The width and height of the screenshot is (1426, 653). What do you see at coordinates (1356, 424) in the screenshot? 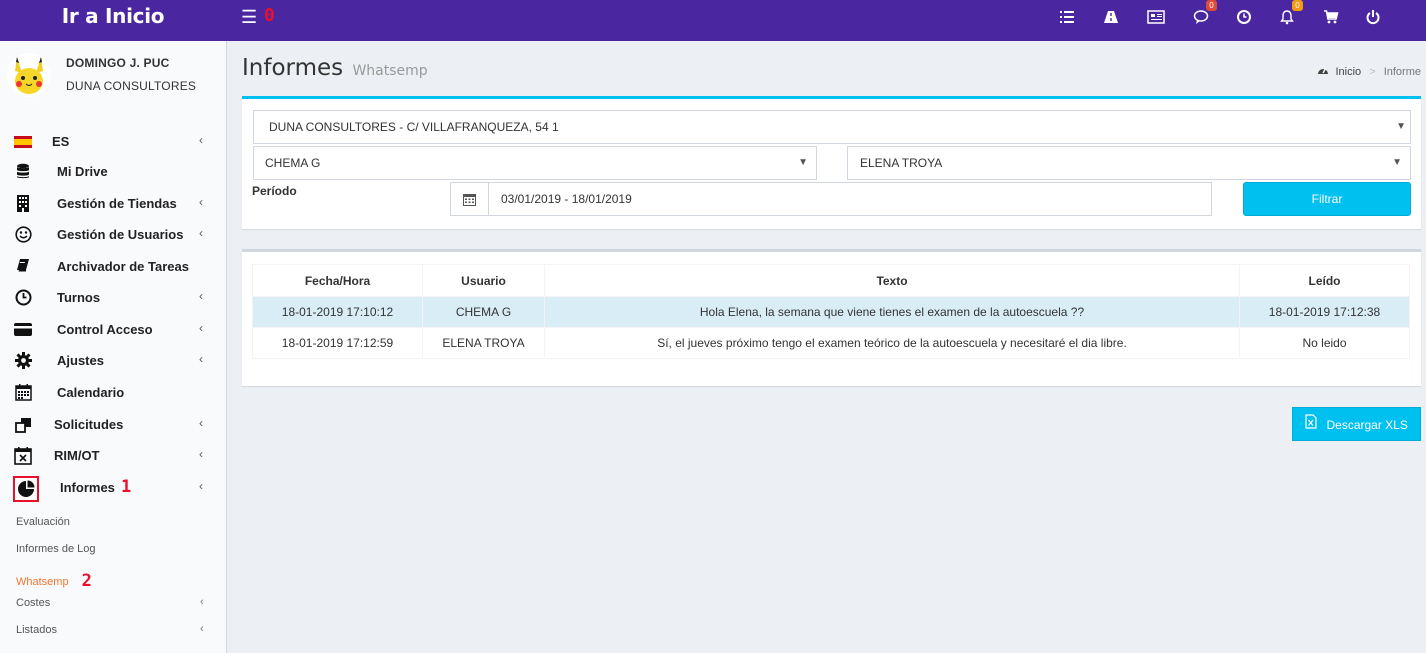
I see `download-xls-button: Descargar XLS` at bounding box center [1356, 424].